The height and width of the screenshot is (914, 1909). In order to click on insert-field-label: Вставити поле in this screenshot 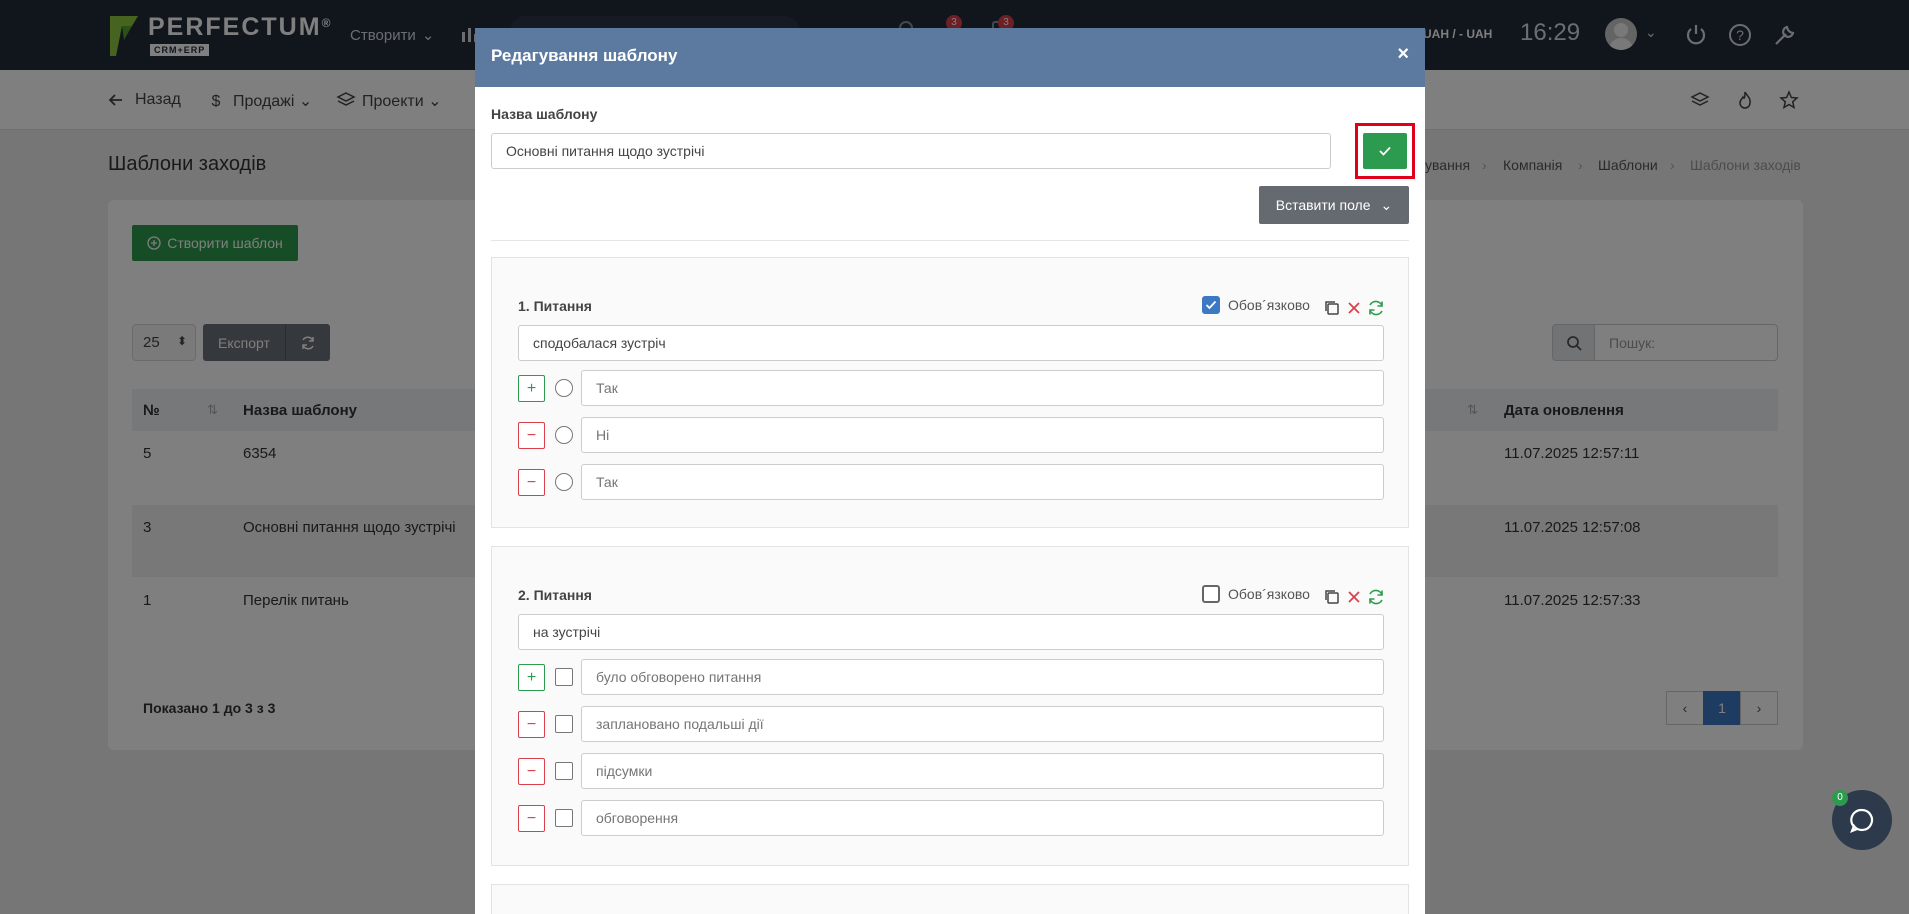, I will do `click(1323, 205)`.